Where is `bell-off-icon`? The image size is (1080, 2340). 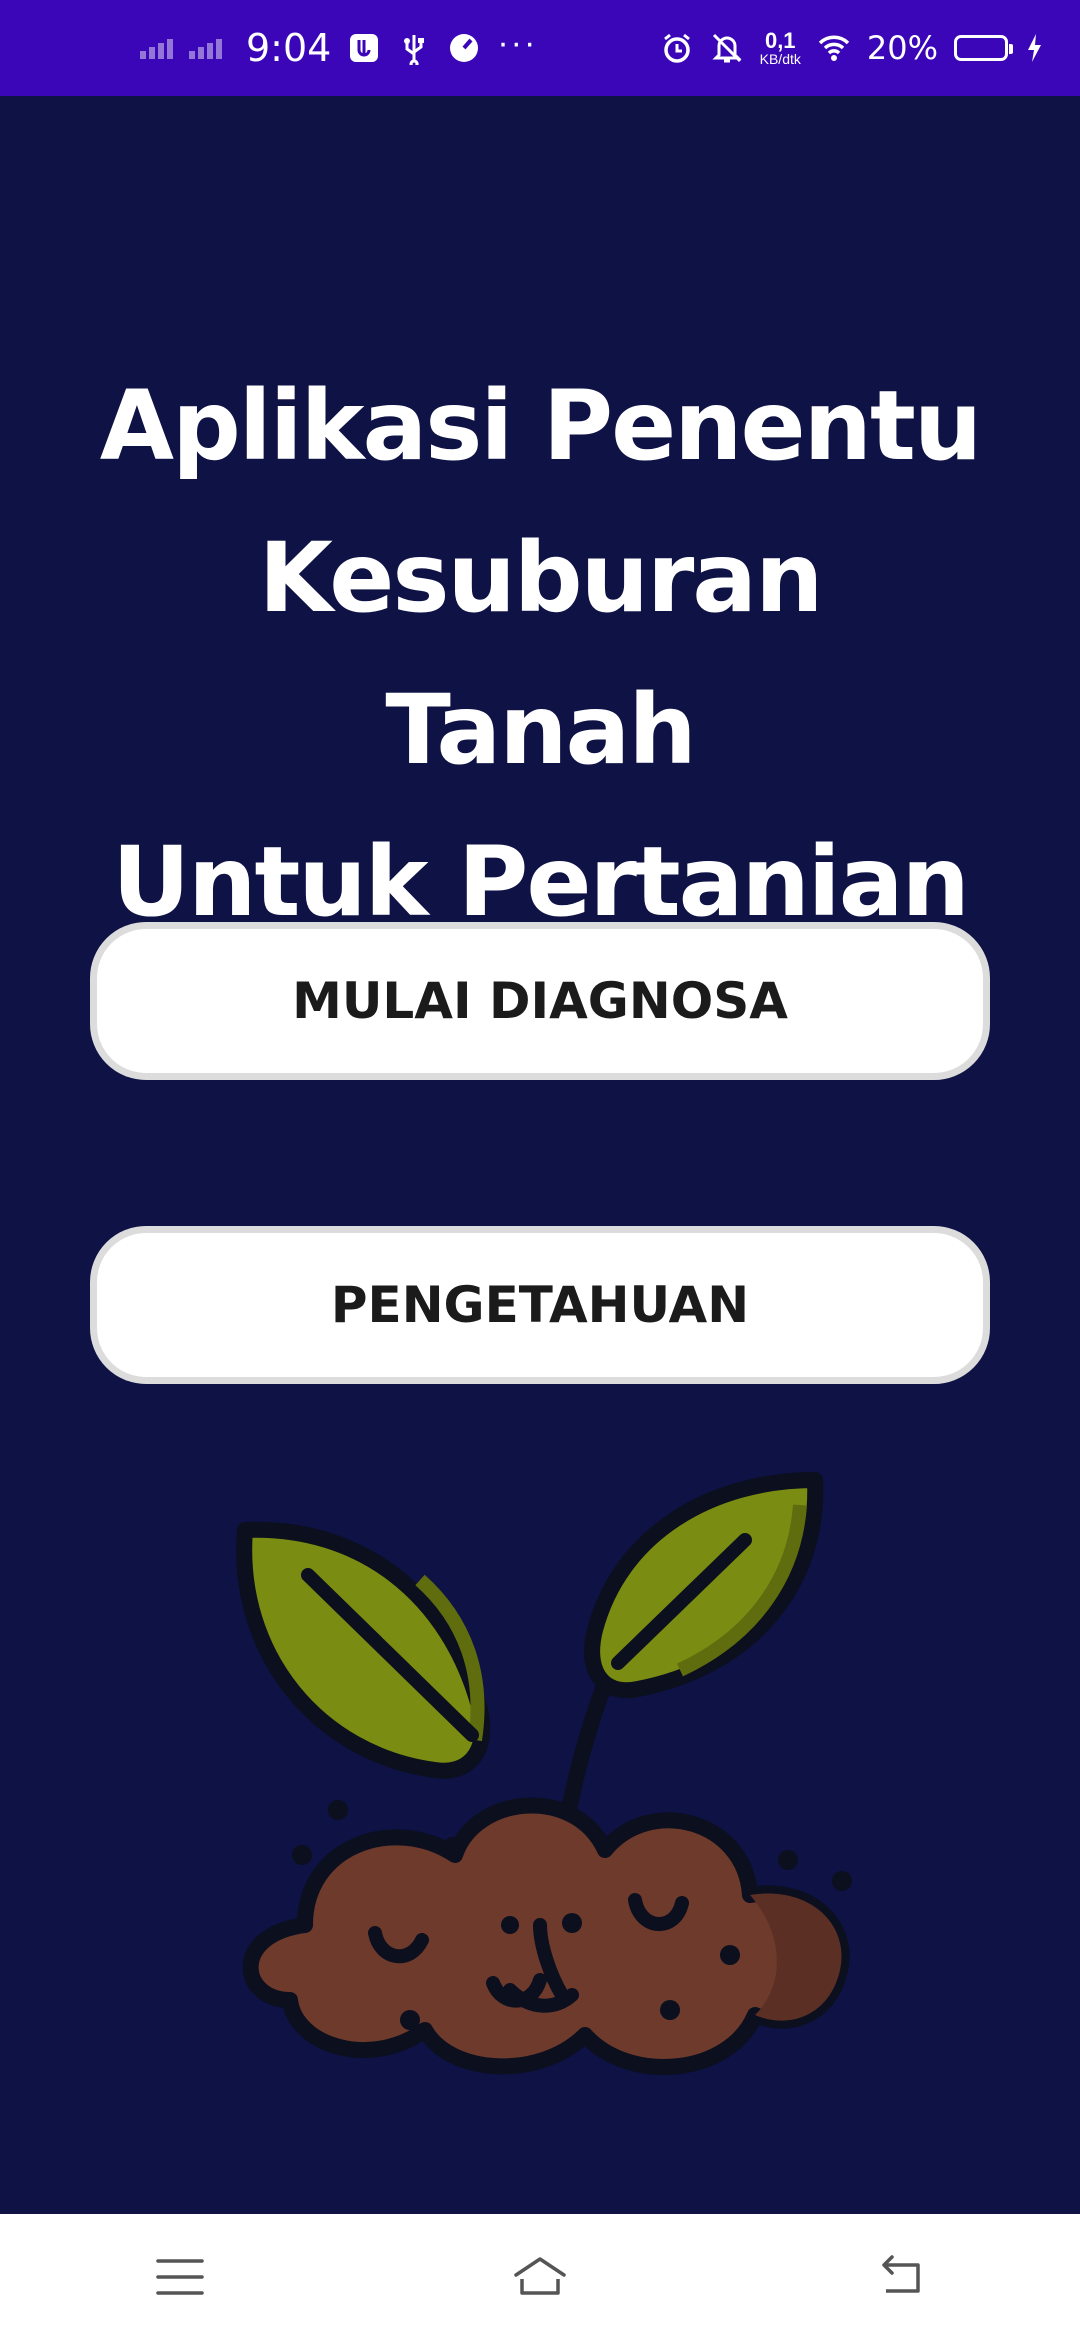
bell-off-icon is located at coordinates (727, 48).